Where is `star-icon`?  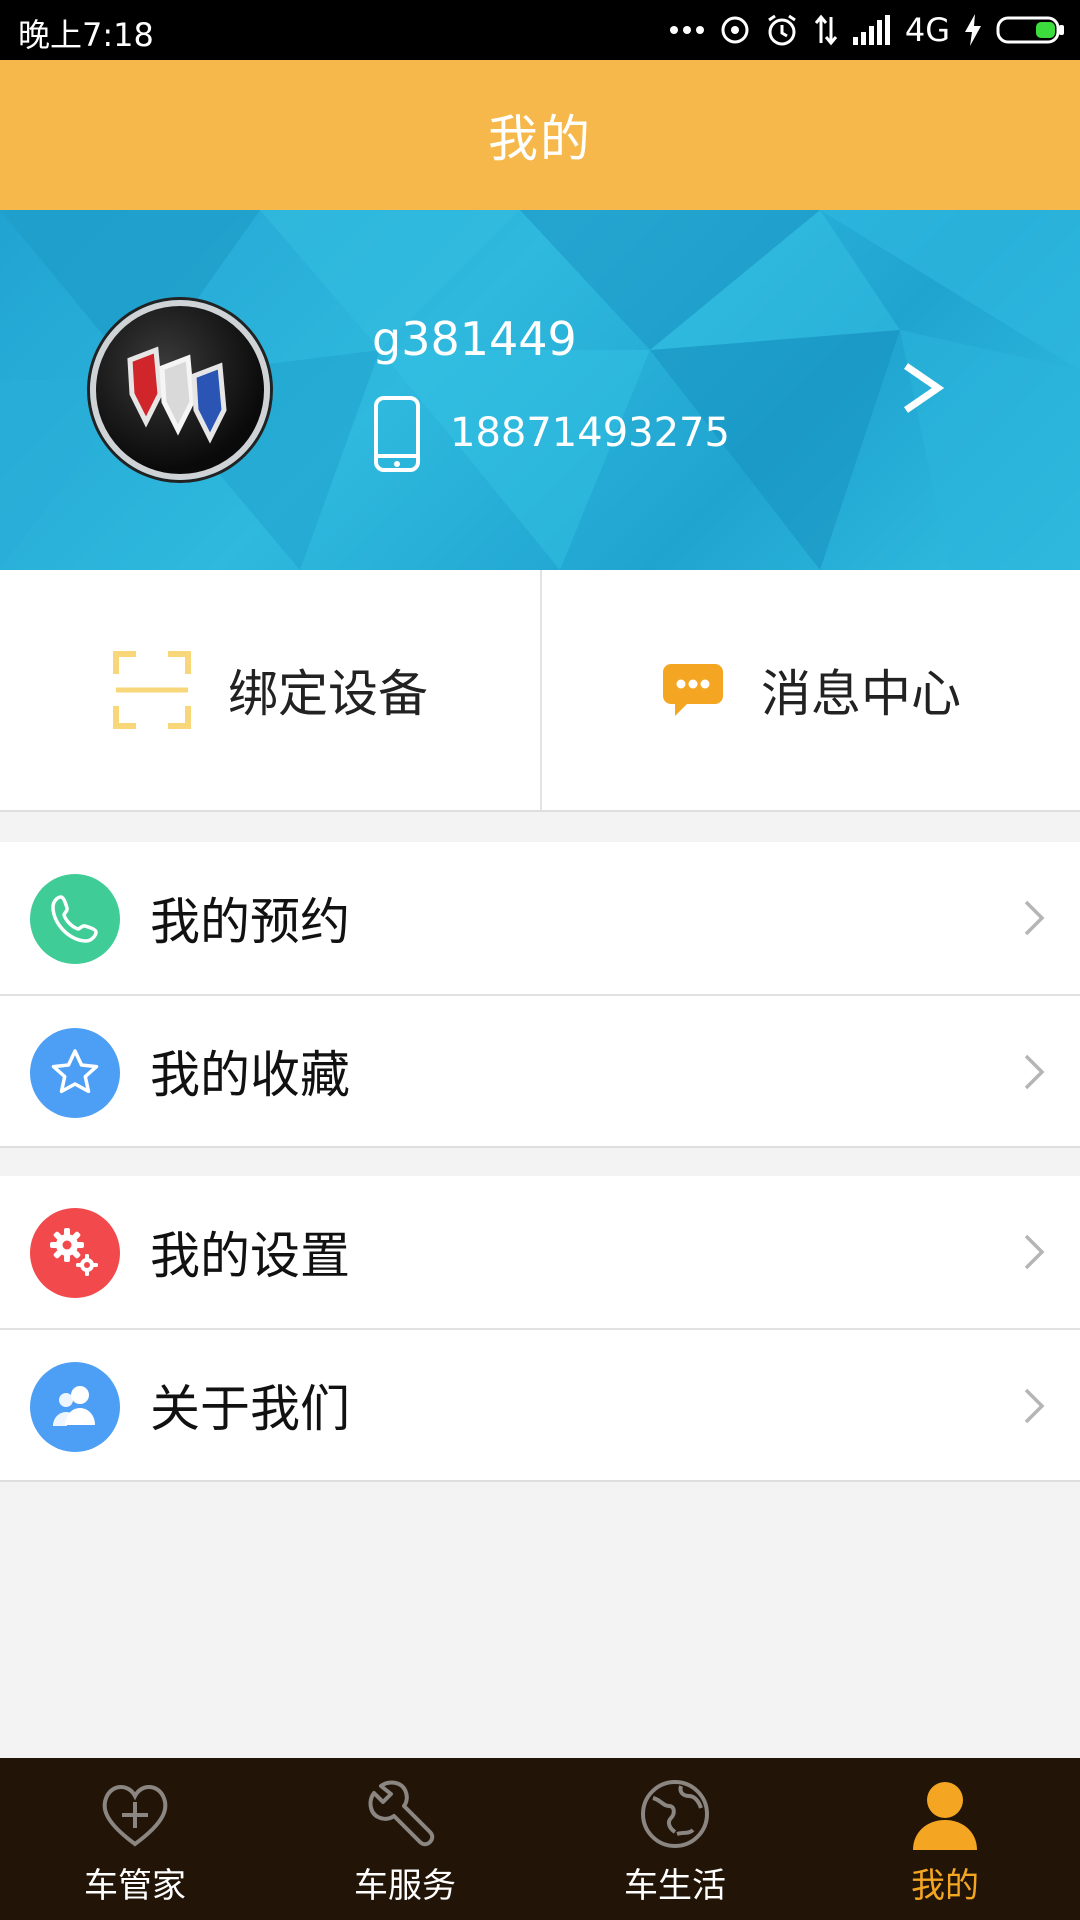
star-icon is located at coordinates (75, 1071).